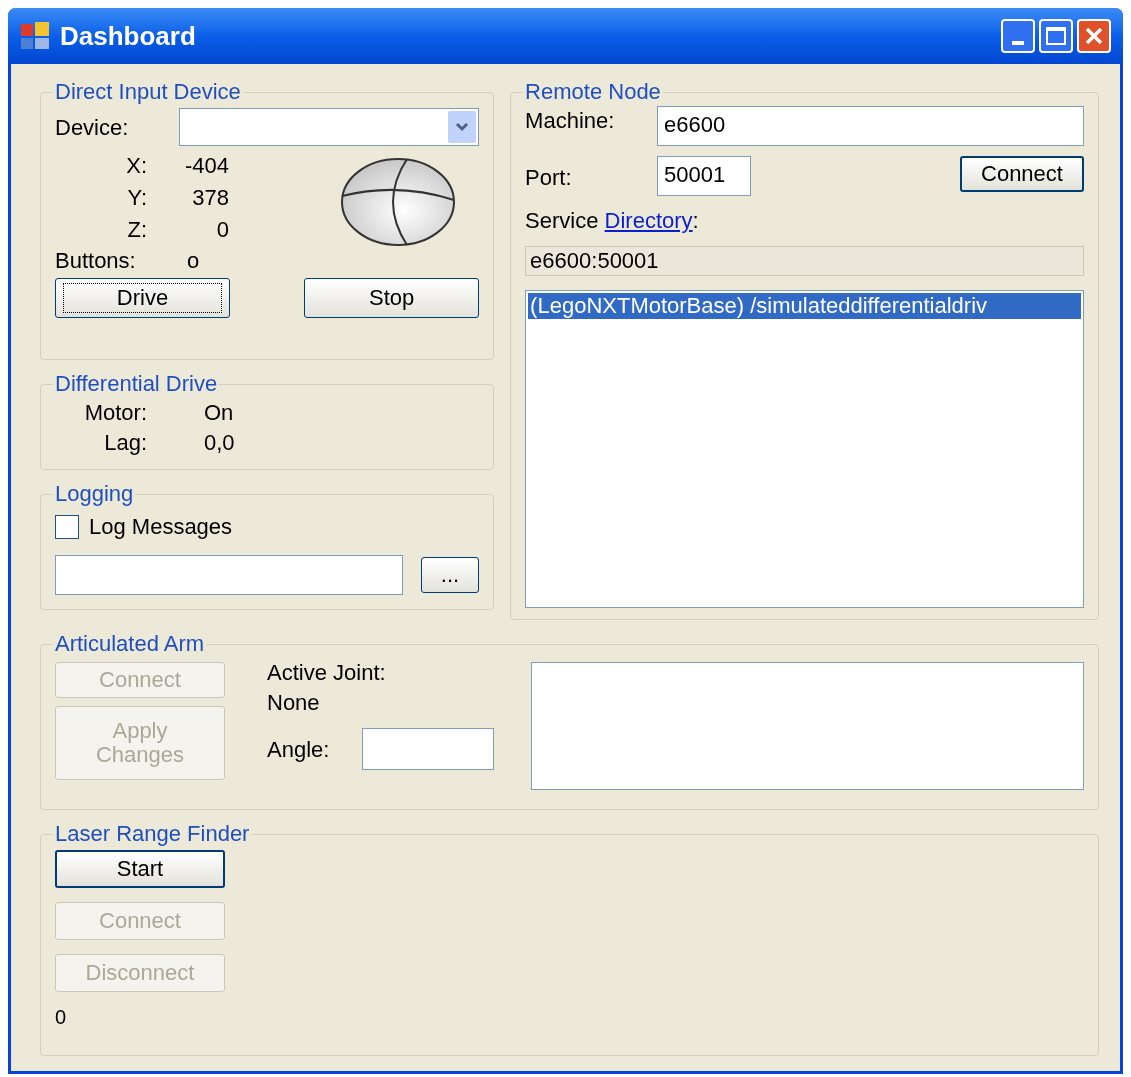 Image resolution: width=1131 pixels, height=1077 pixels. What do you see at coordinates (1022, 174) in the screenshot?
I see `push-button: Connect` at bounding box center [1022, 174].